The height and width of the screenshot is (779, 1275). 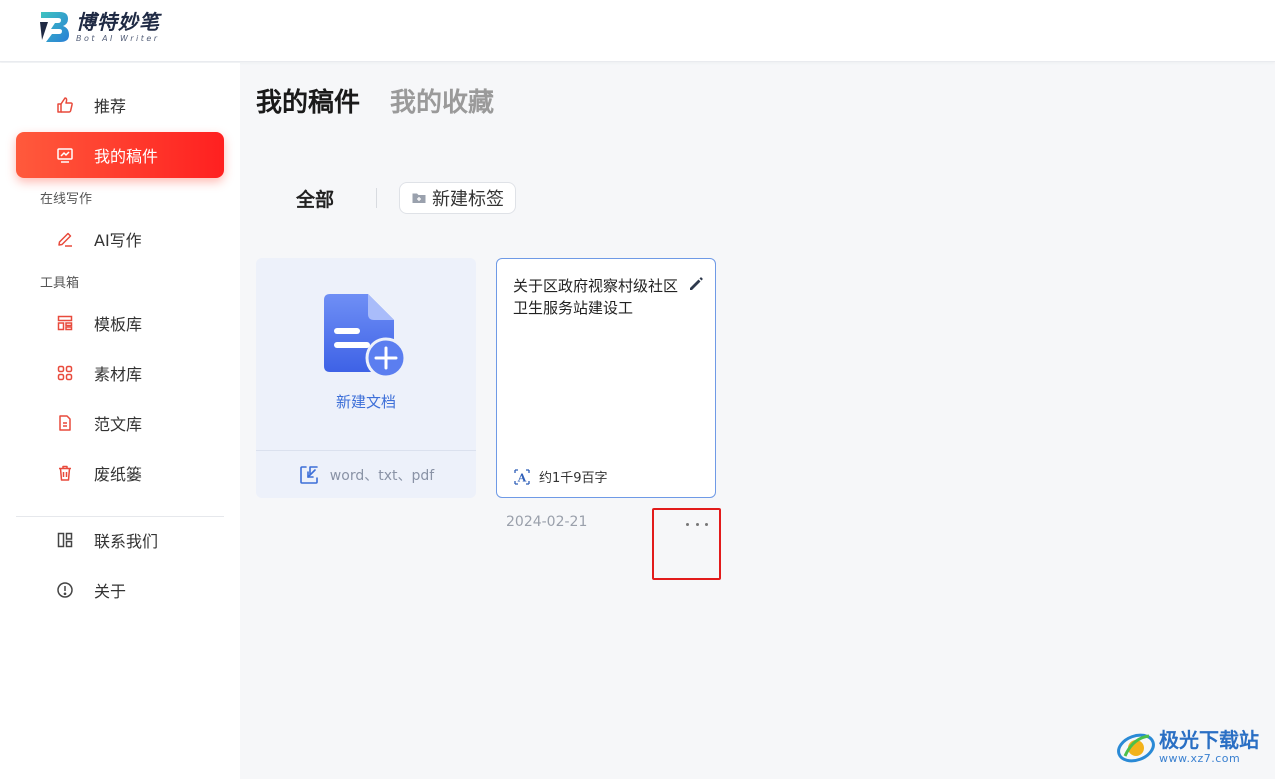 I want to click on sidebar-item-trash: 废纸篓, so click(x=120, y=473).